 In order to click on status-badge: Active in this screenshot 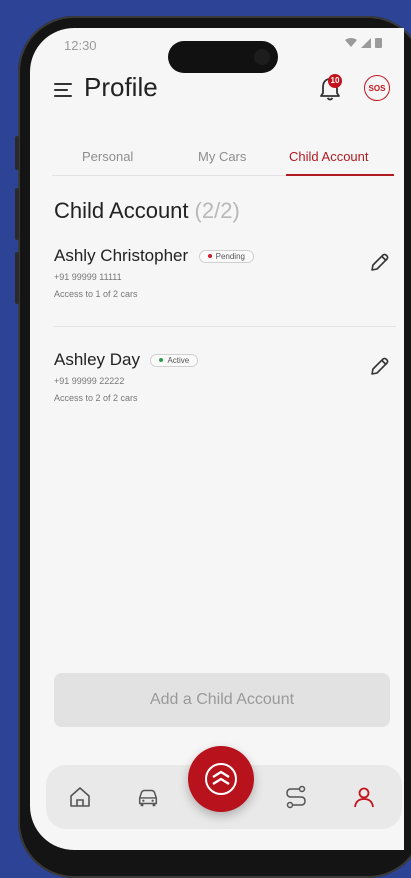, I will do `click(174, 360)`.